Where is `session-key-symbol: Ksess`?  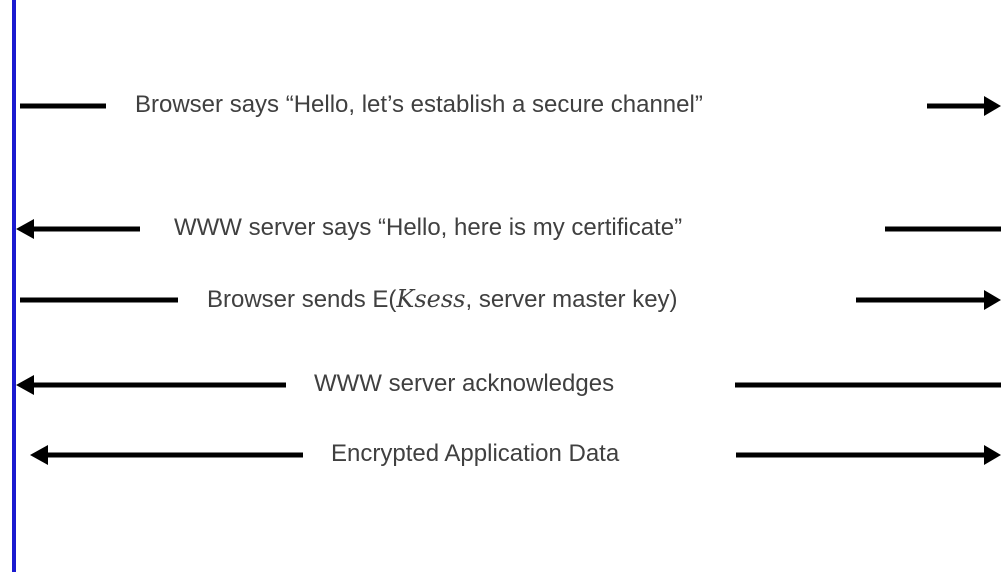
session-key-symbol: Ksess is located at coordinates (431, 299).